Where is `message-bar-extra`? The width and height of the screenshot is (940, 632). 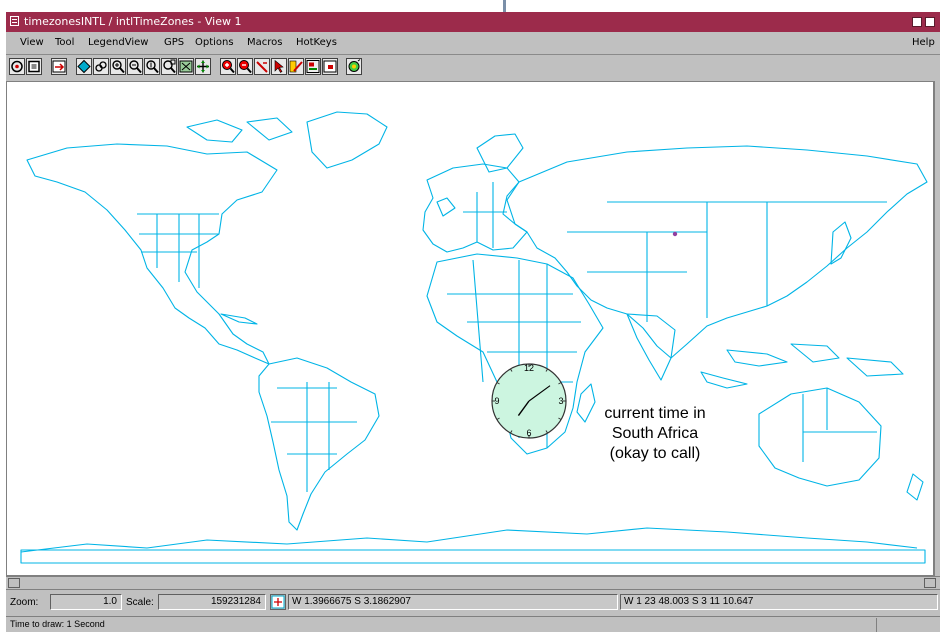
message-bar-extra is located at coordinates (908, 625).